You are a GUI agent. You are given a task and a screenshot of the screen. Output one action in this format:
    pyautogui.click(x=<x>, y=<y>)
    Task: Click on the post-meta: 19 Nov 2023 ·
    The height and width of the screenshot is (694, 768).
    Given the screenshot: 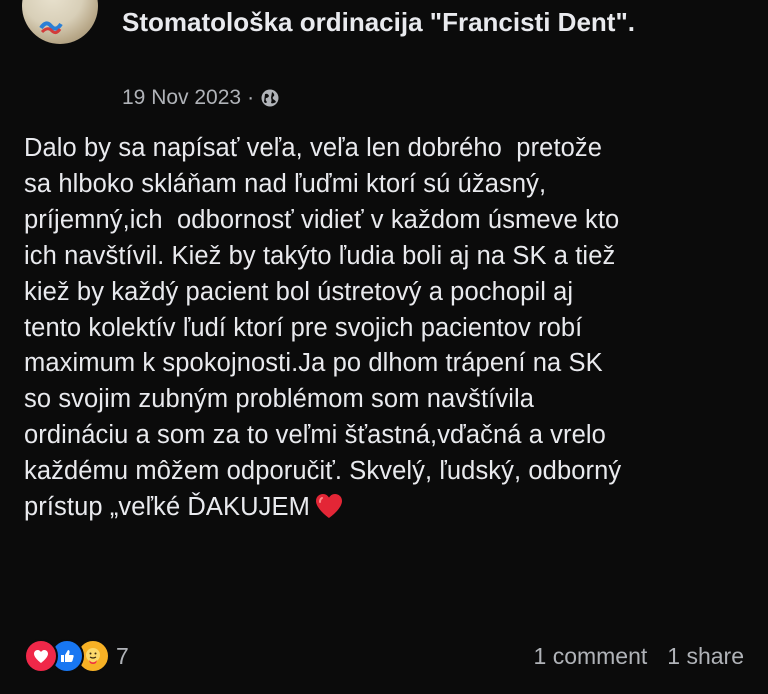 What is the action you would take?
    pyautogui.click(x=201, y=98)
    